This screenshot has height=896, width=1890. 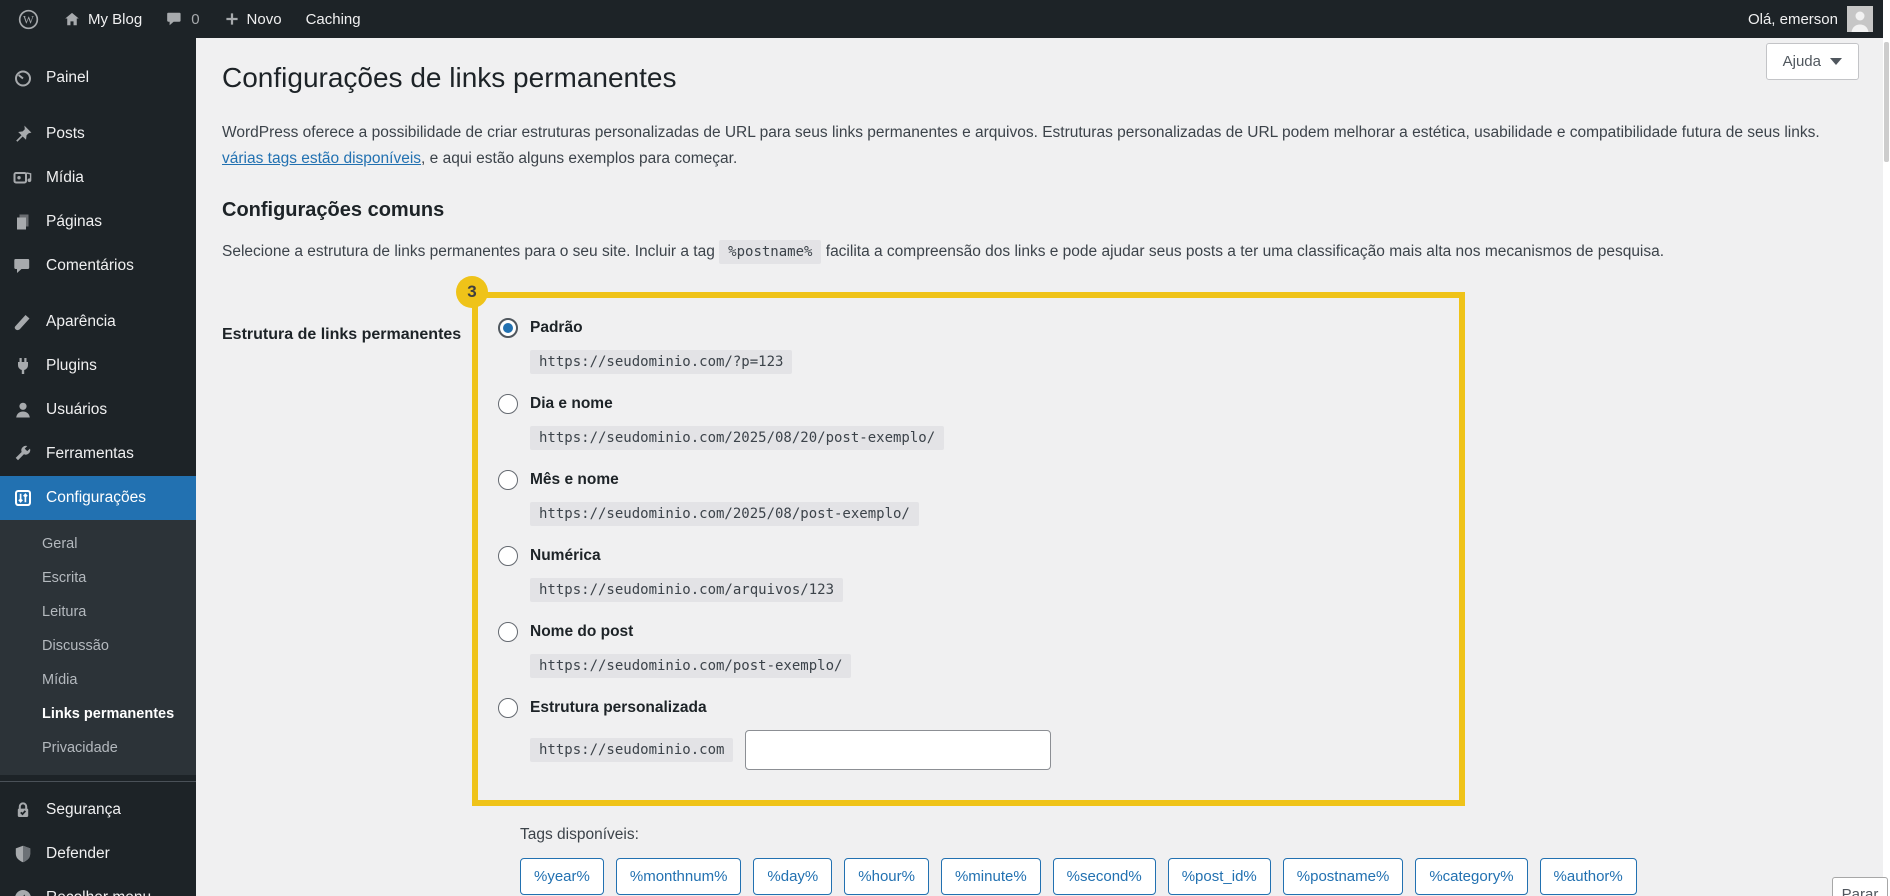 What do you see at coordinates (1886, 448) in the screenshot?
I see `scrollbar` at bounding box center [1886, 448].